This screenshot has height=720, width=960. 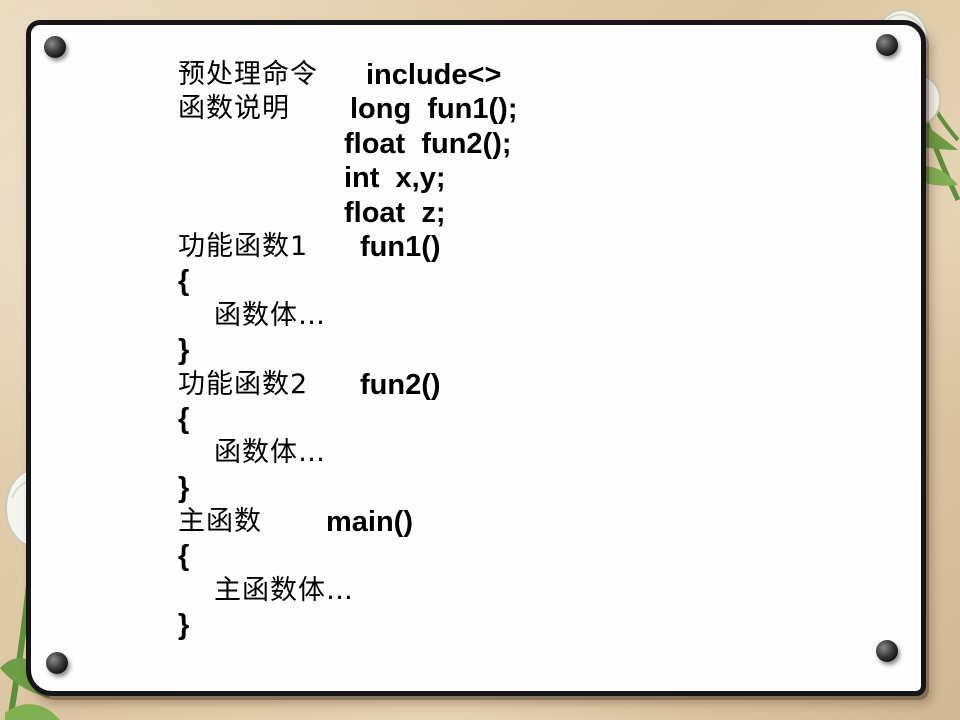 I want to click on code-text: float fun2();, so click(x=428, y=143).